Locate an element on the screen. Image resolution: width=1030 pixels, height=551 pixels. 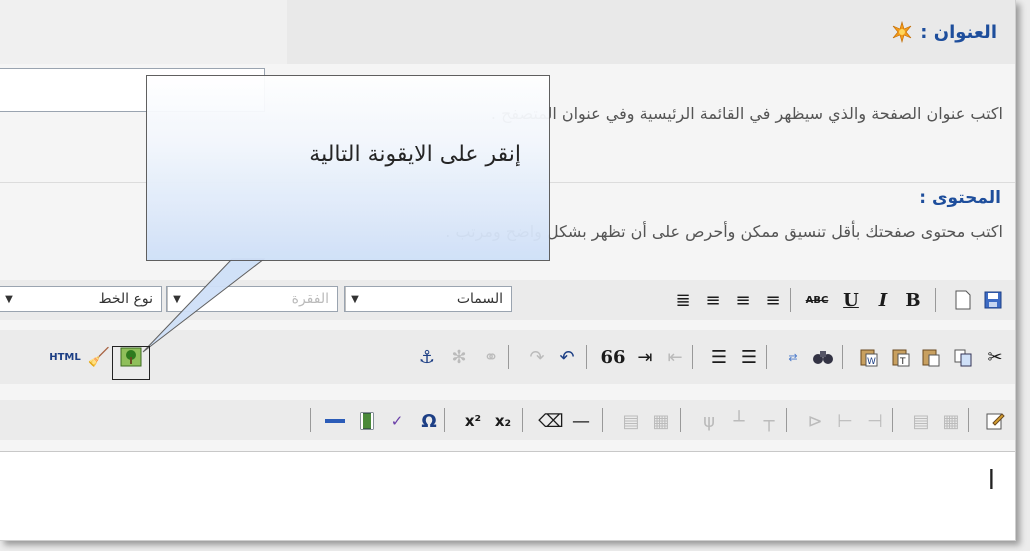
svg-text: T is located at coordinates (902, 362).